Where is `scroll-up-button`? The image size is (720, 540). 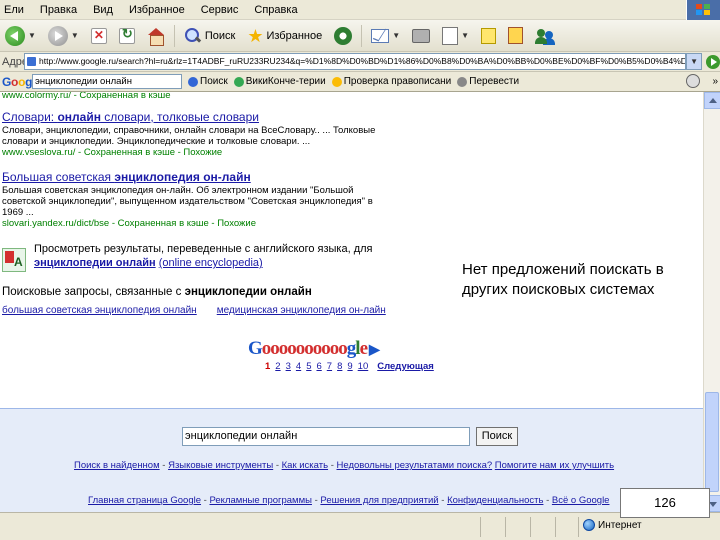 scroll-up-button is located at coordinates (712, 100).